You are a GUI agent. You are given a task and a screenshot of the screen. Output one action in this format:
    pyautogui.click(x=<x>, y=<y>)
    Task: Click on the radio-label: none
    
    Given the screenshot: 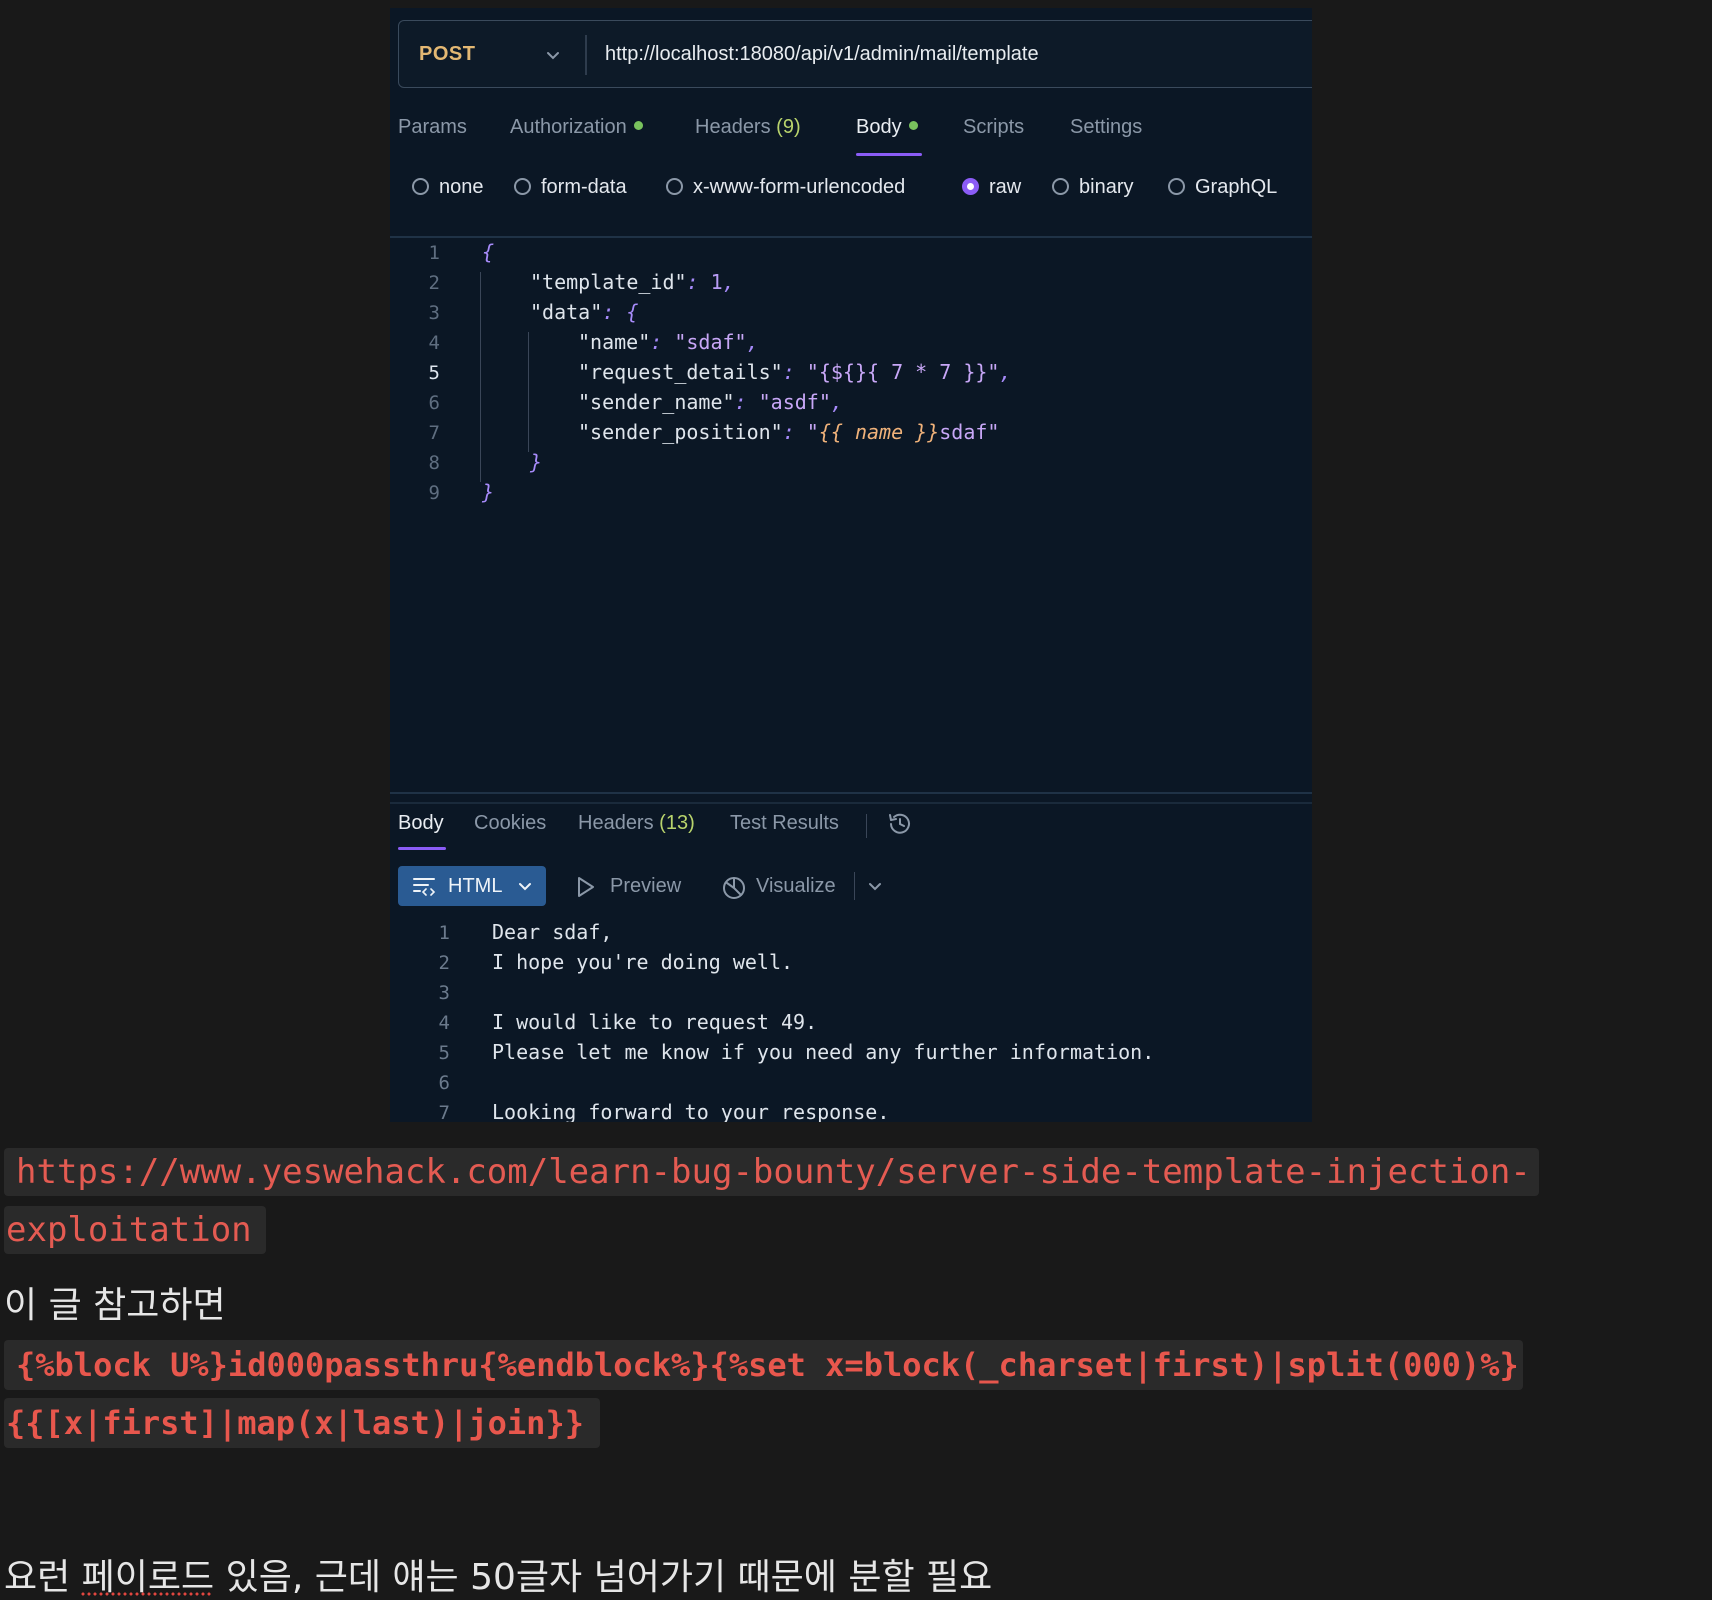 What is the action you would take?
    pyautogui.click(x=461, y=187)
    